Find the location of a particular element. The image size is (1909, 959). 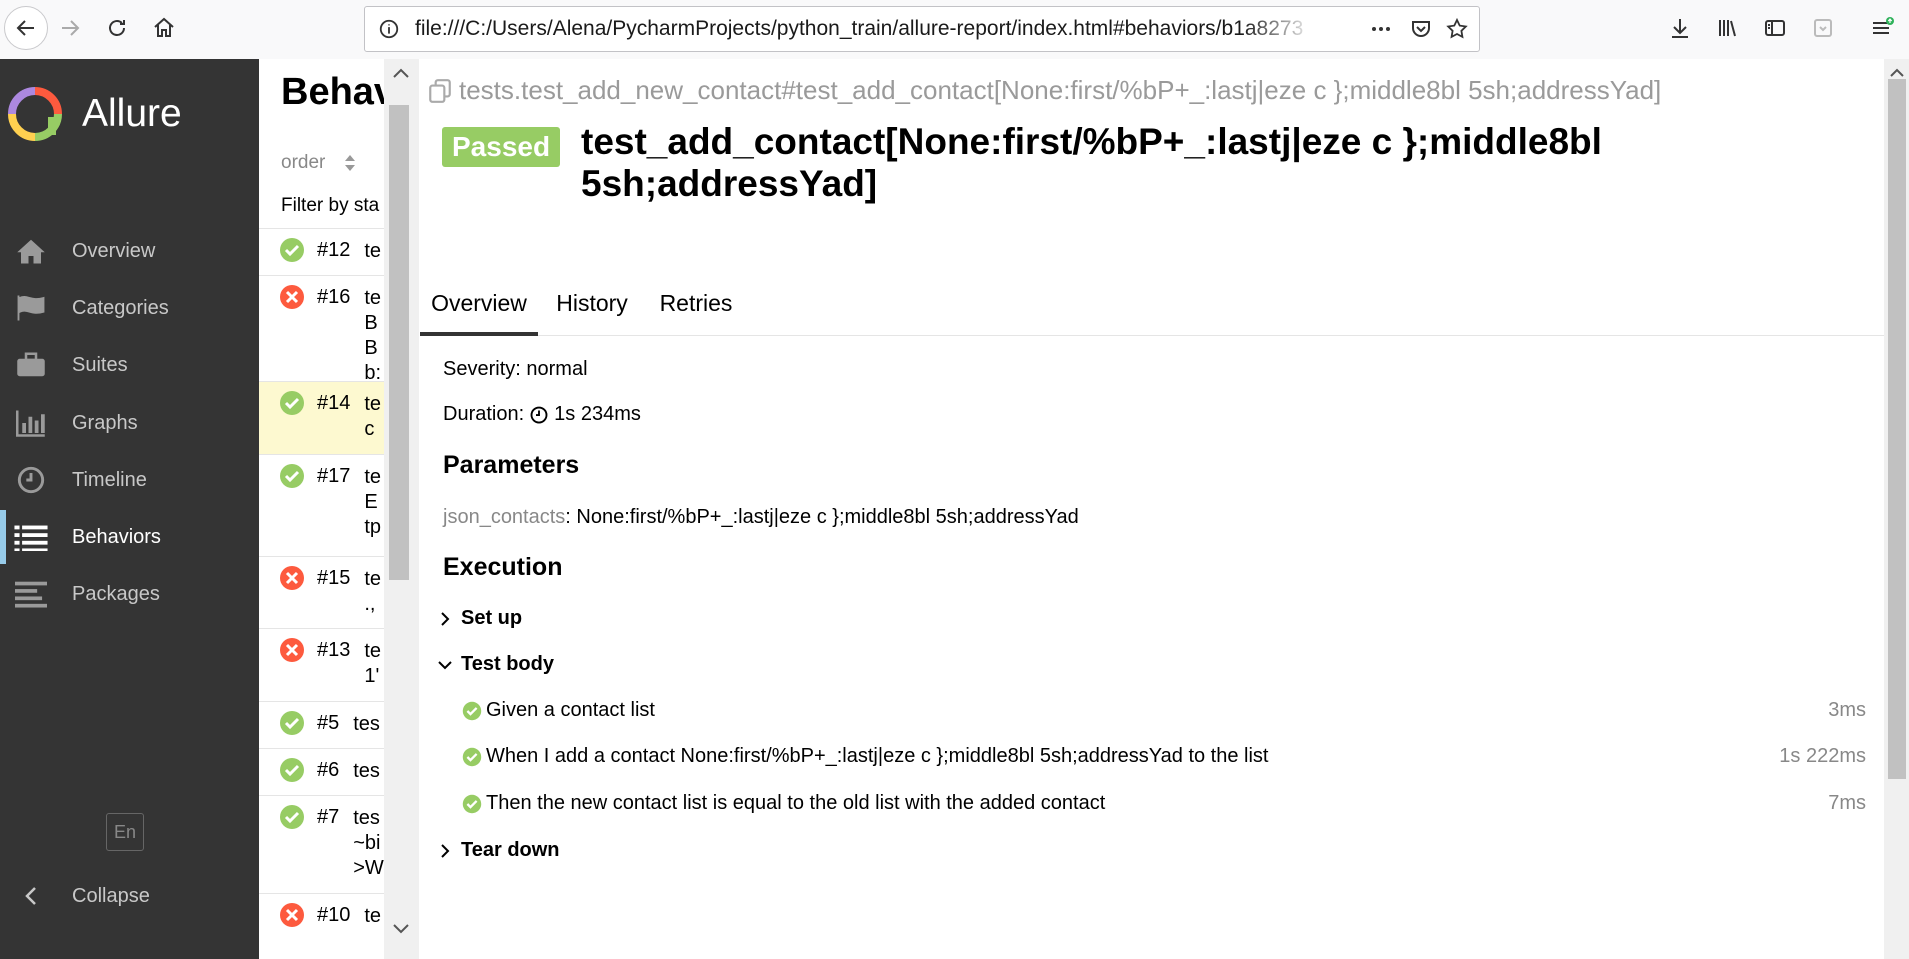

row-number: #17 is located at coordinates (334, 476).